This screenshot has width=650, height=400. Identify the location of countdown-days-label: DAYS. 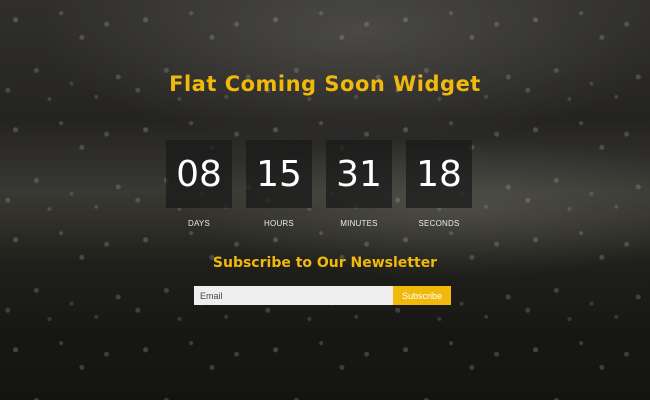
(199, 223).